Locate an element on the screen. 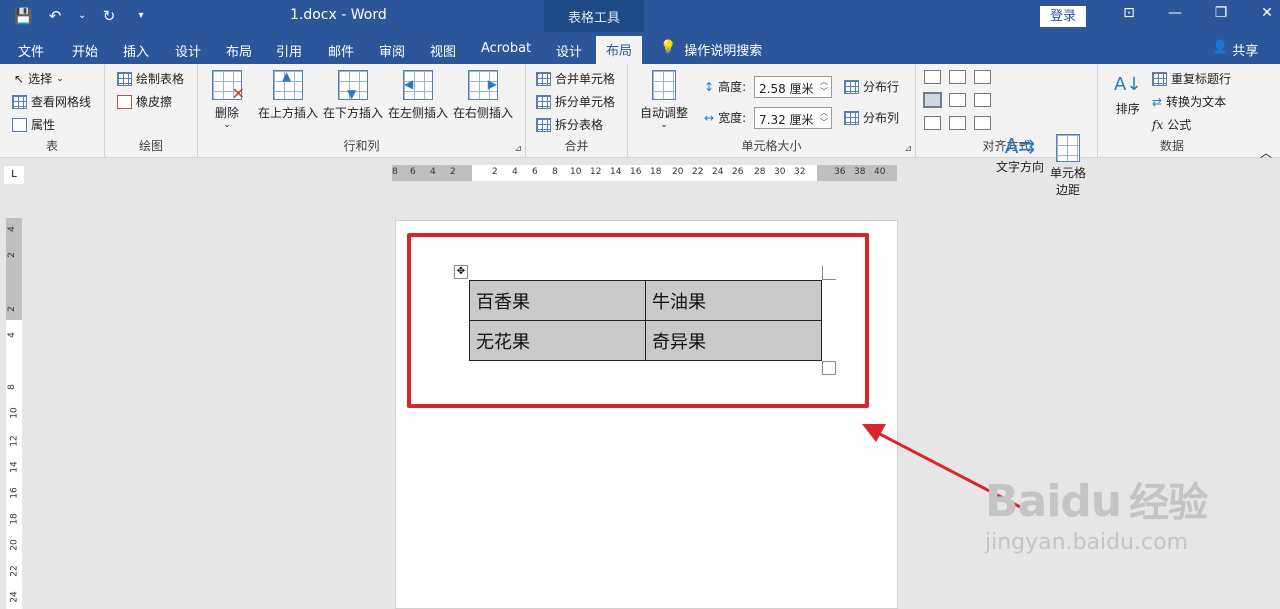 Image resolution: width=1280 pixels, height=609 pixels. ruler-number: 2 is located at coordinates (11, 255).